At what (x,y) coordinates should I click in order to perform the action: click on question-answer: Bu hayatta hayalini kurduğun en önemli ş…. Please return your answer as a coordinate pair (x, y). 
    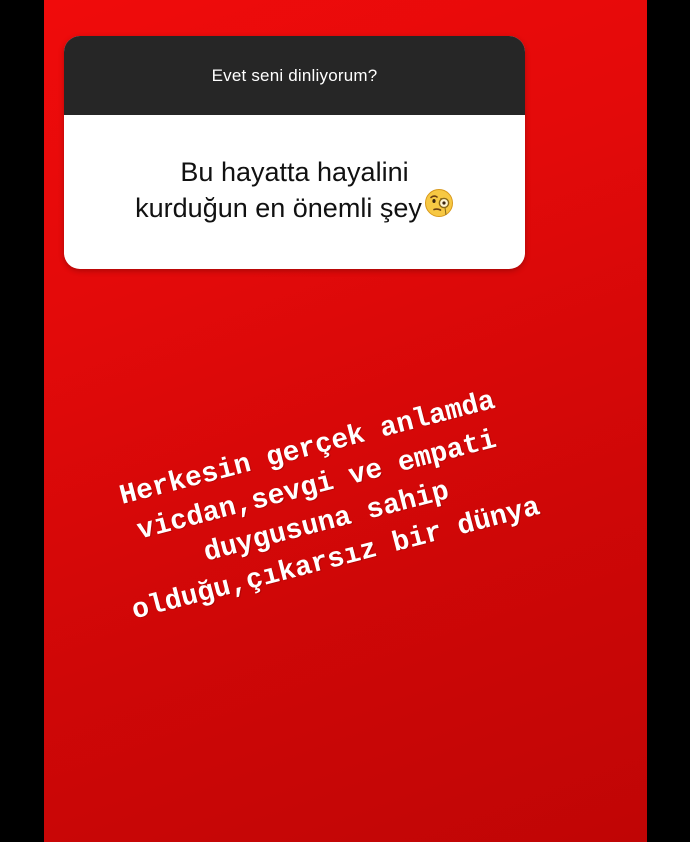
    Looking at the image, I should click on (294, 191).